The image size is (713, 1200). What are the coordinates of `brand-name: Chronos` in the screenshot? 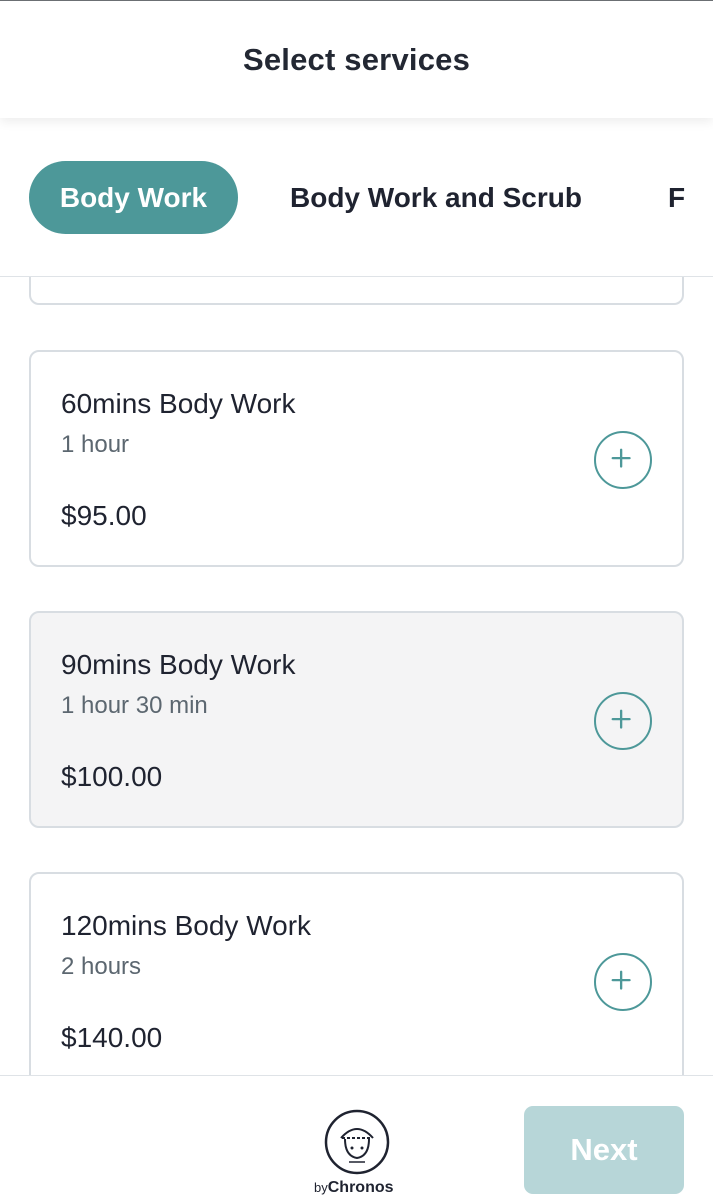 It's located at (360, 1187).